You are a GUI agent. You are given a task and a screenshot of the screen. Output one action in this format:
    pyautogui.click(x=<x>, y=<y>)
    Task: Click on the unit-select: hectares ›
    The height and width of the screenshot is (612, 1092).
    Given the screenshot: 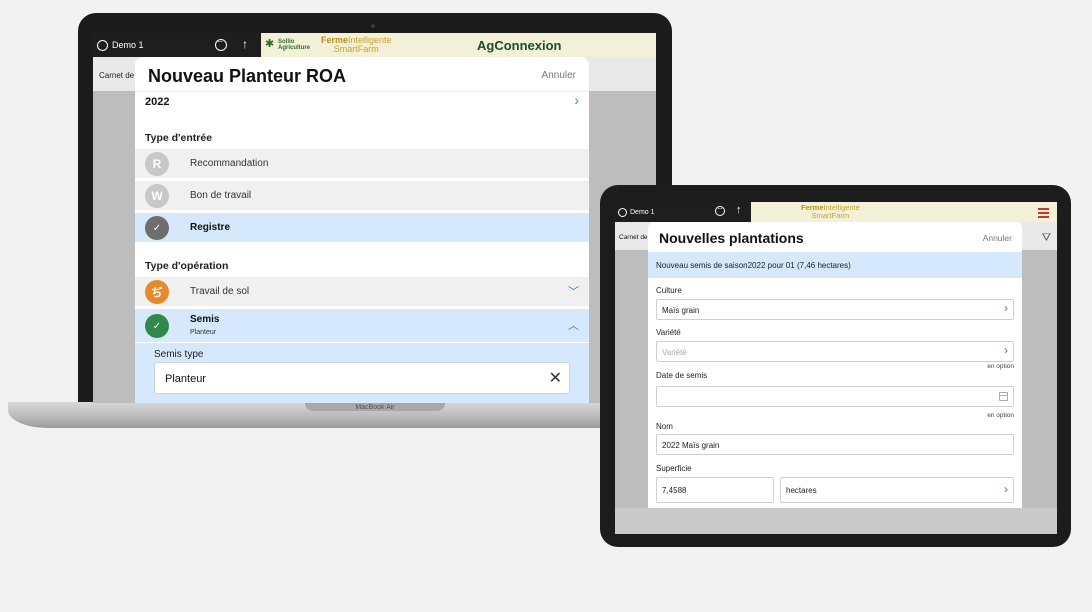 What is the action you would take?
    pyautogui.click(x=897, y=490)
    